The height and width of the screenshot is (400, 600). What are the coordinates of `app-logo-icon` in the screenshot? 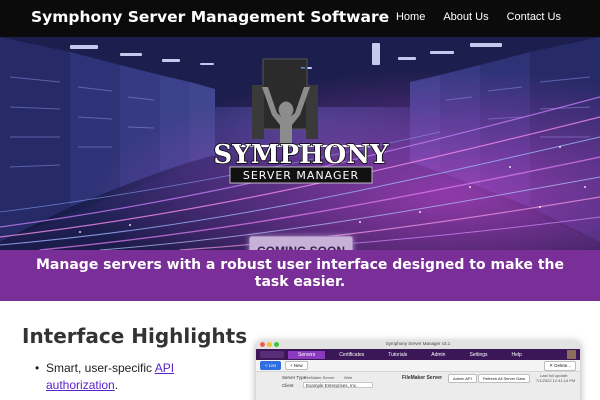 It's located at (272, 354).